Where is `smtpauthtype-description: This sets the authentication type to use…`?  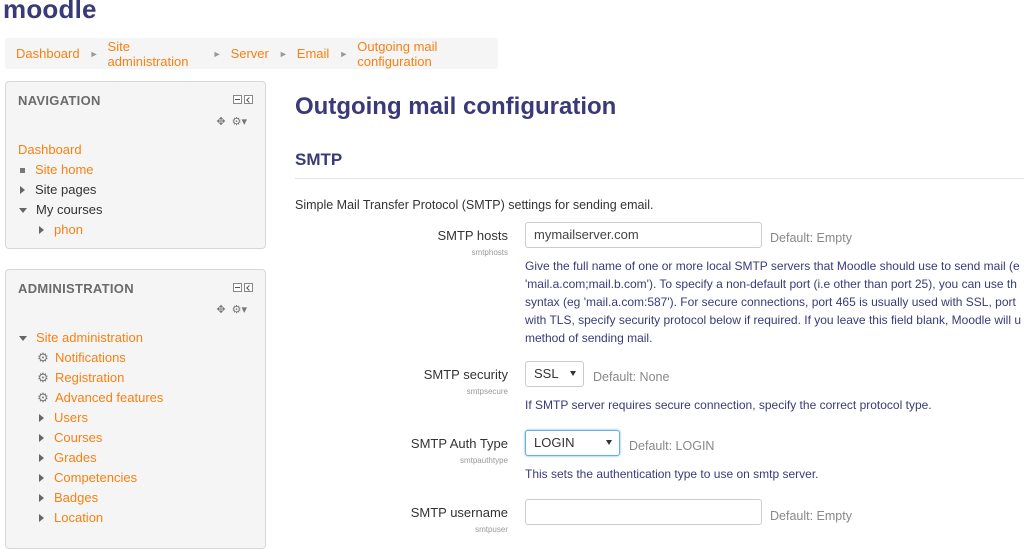 smtpauthtype-description: This sets the authentication type to use… is located at coordinates (672, 474).